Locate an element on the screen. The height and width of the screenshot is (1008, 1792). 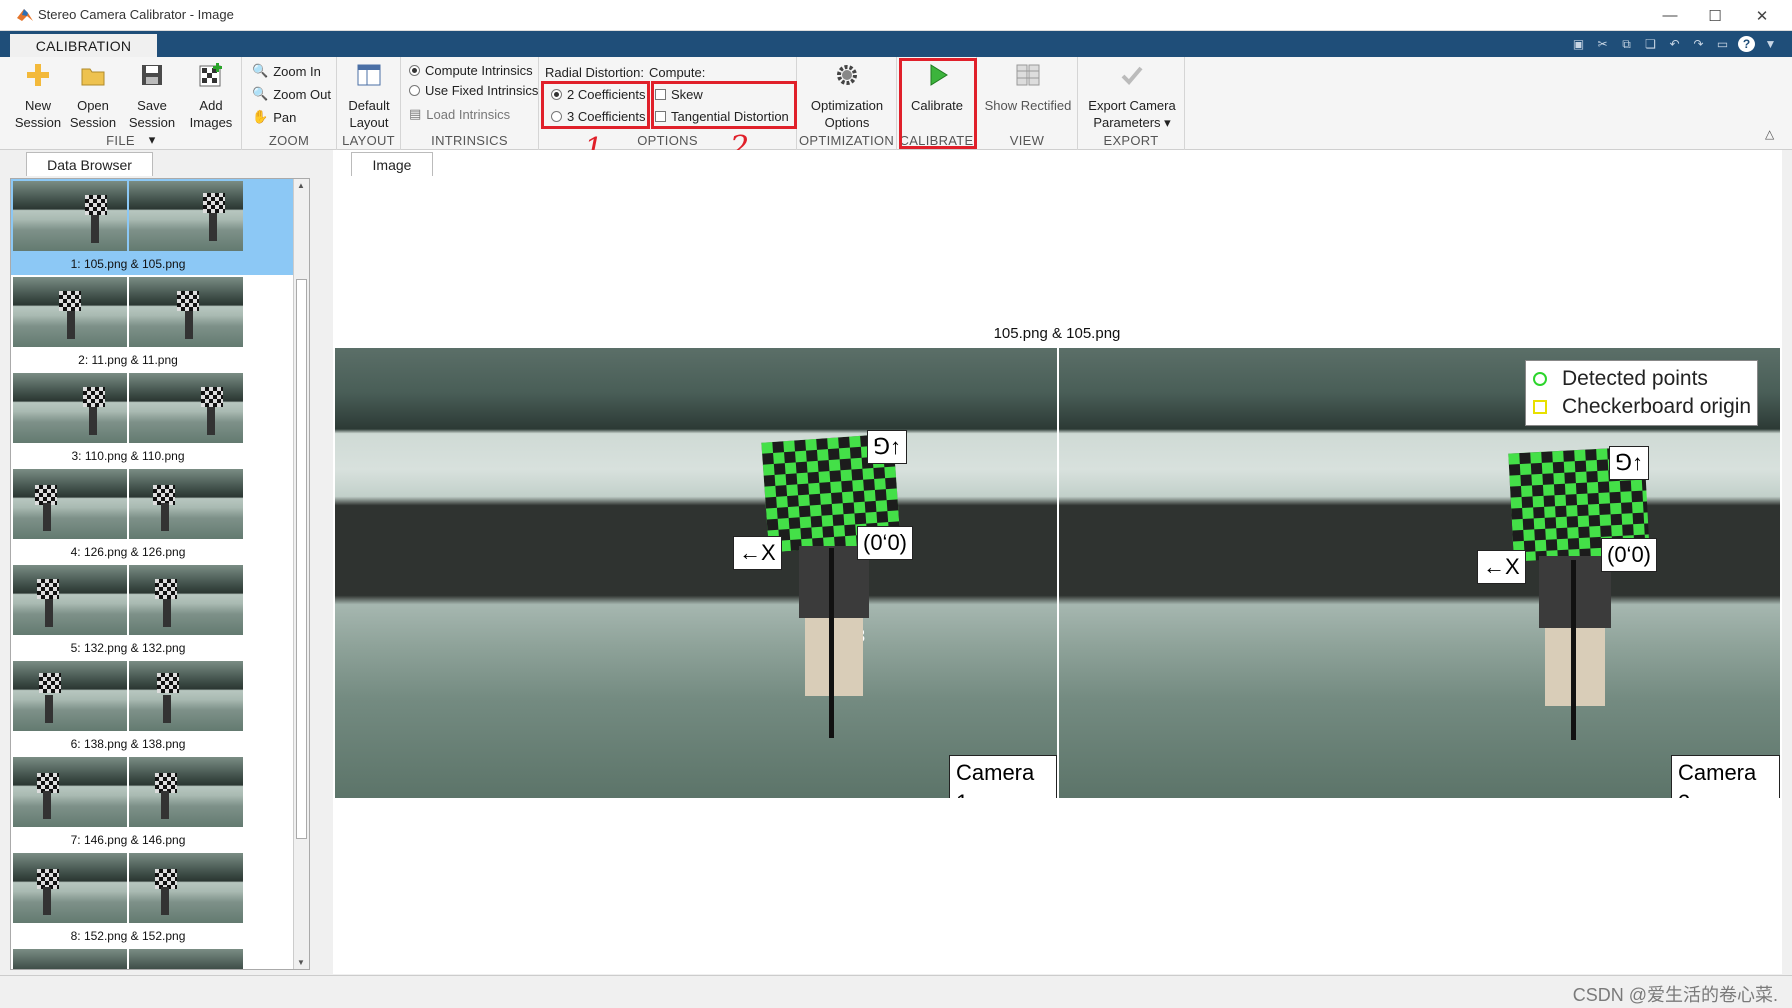
list-item-label: 3: 110.png & 110.png is located at coordinates (128, 456).